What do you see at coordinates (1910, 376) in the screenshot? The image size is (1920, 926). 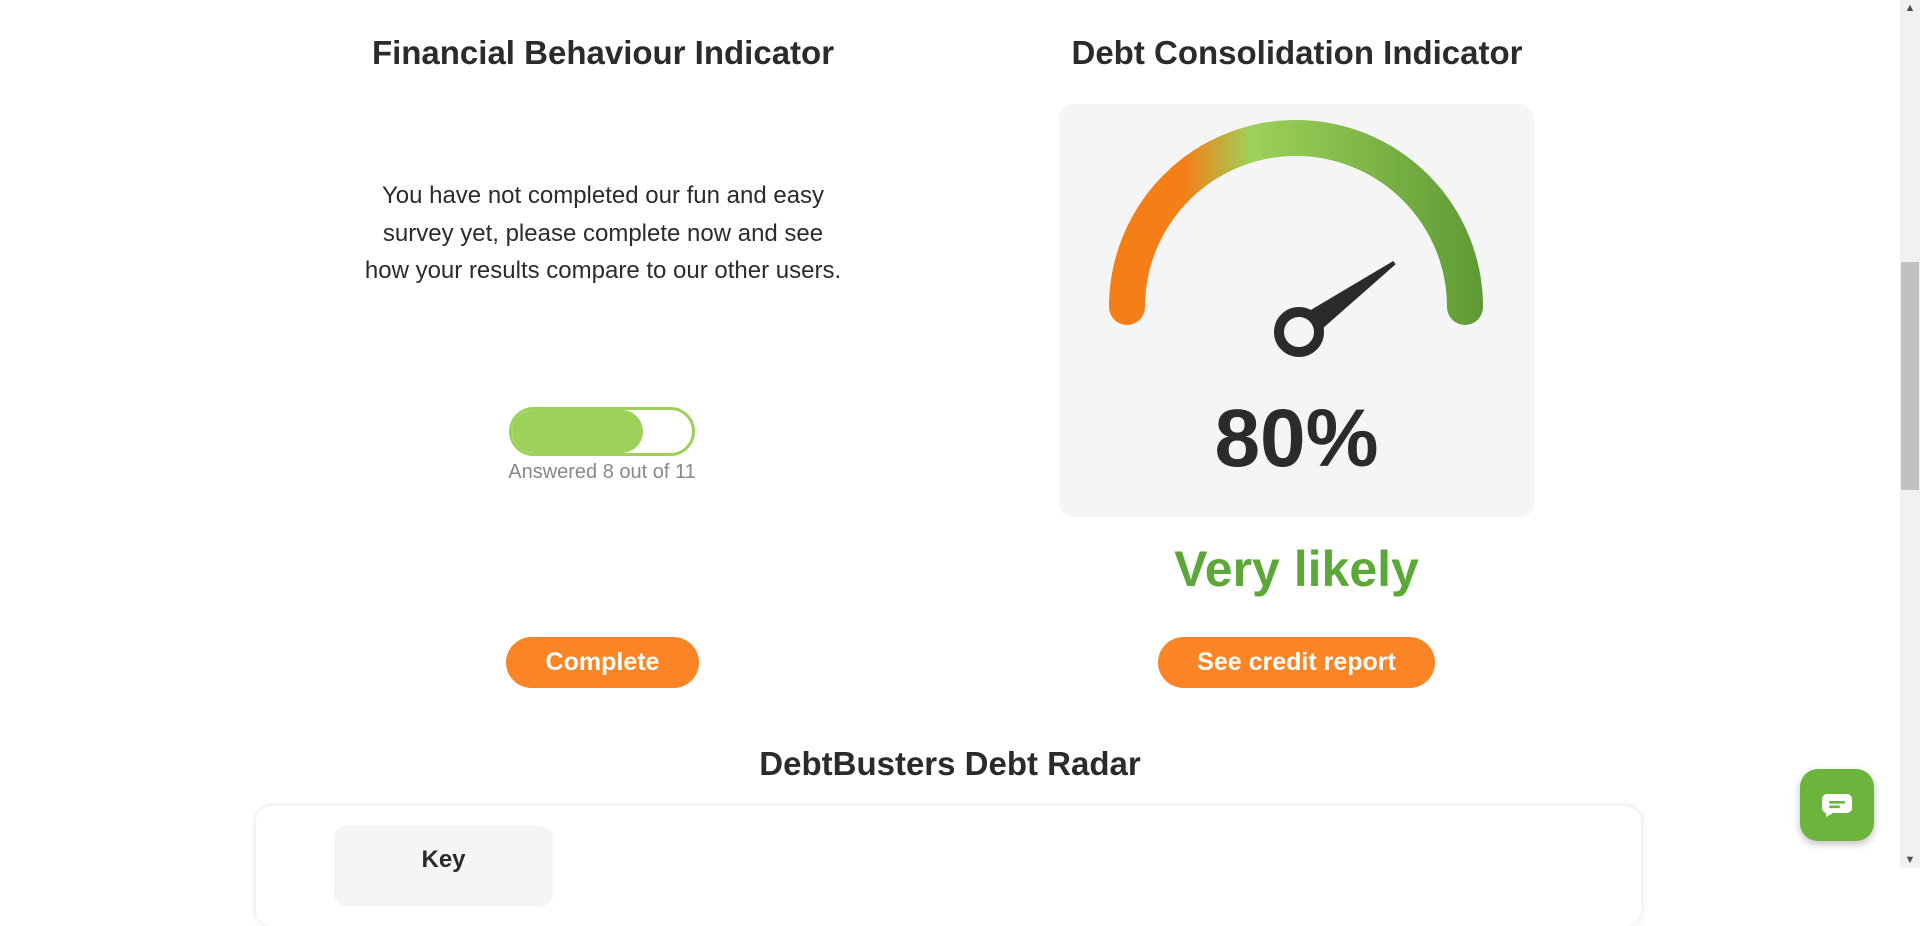 I see `scrollbar-thumb` at bounding box center [1910, 376].